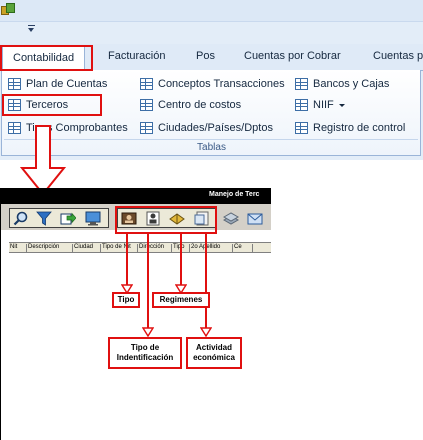 Image resolution: width=423 pixels, height=440 pixels. I want to click on filter-icon, so click(44, 218).